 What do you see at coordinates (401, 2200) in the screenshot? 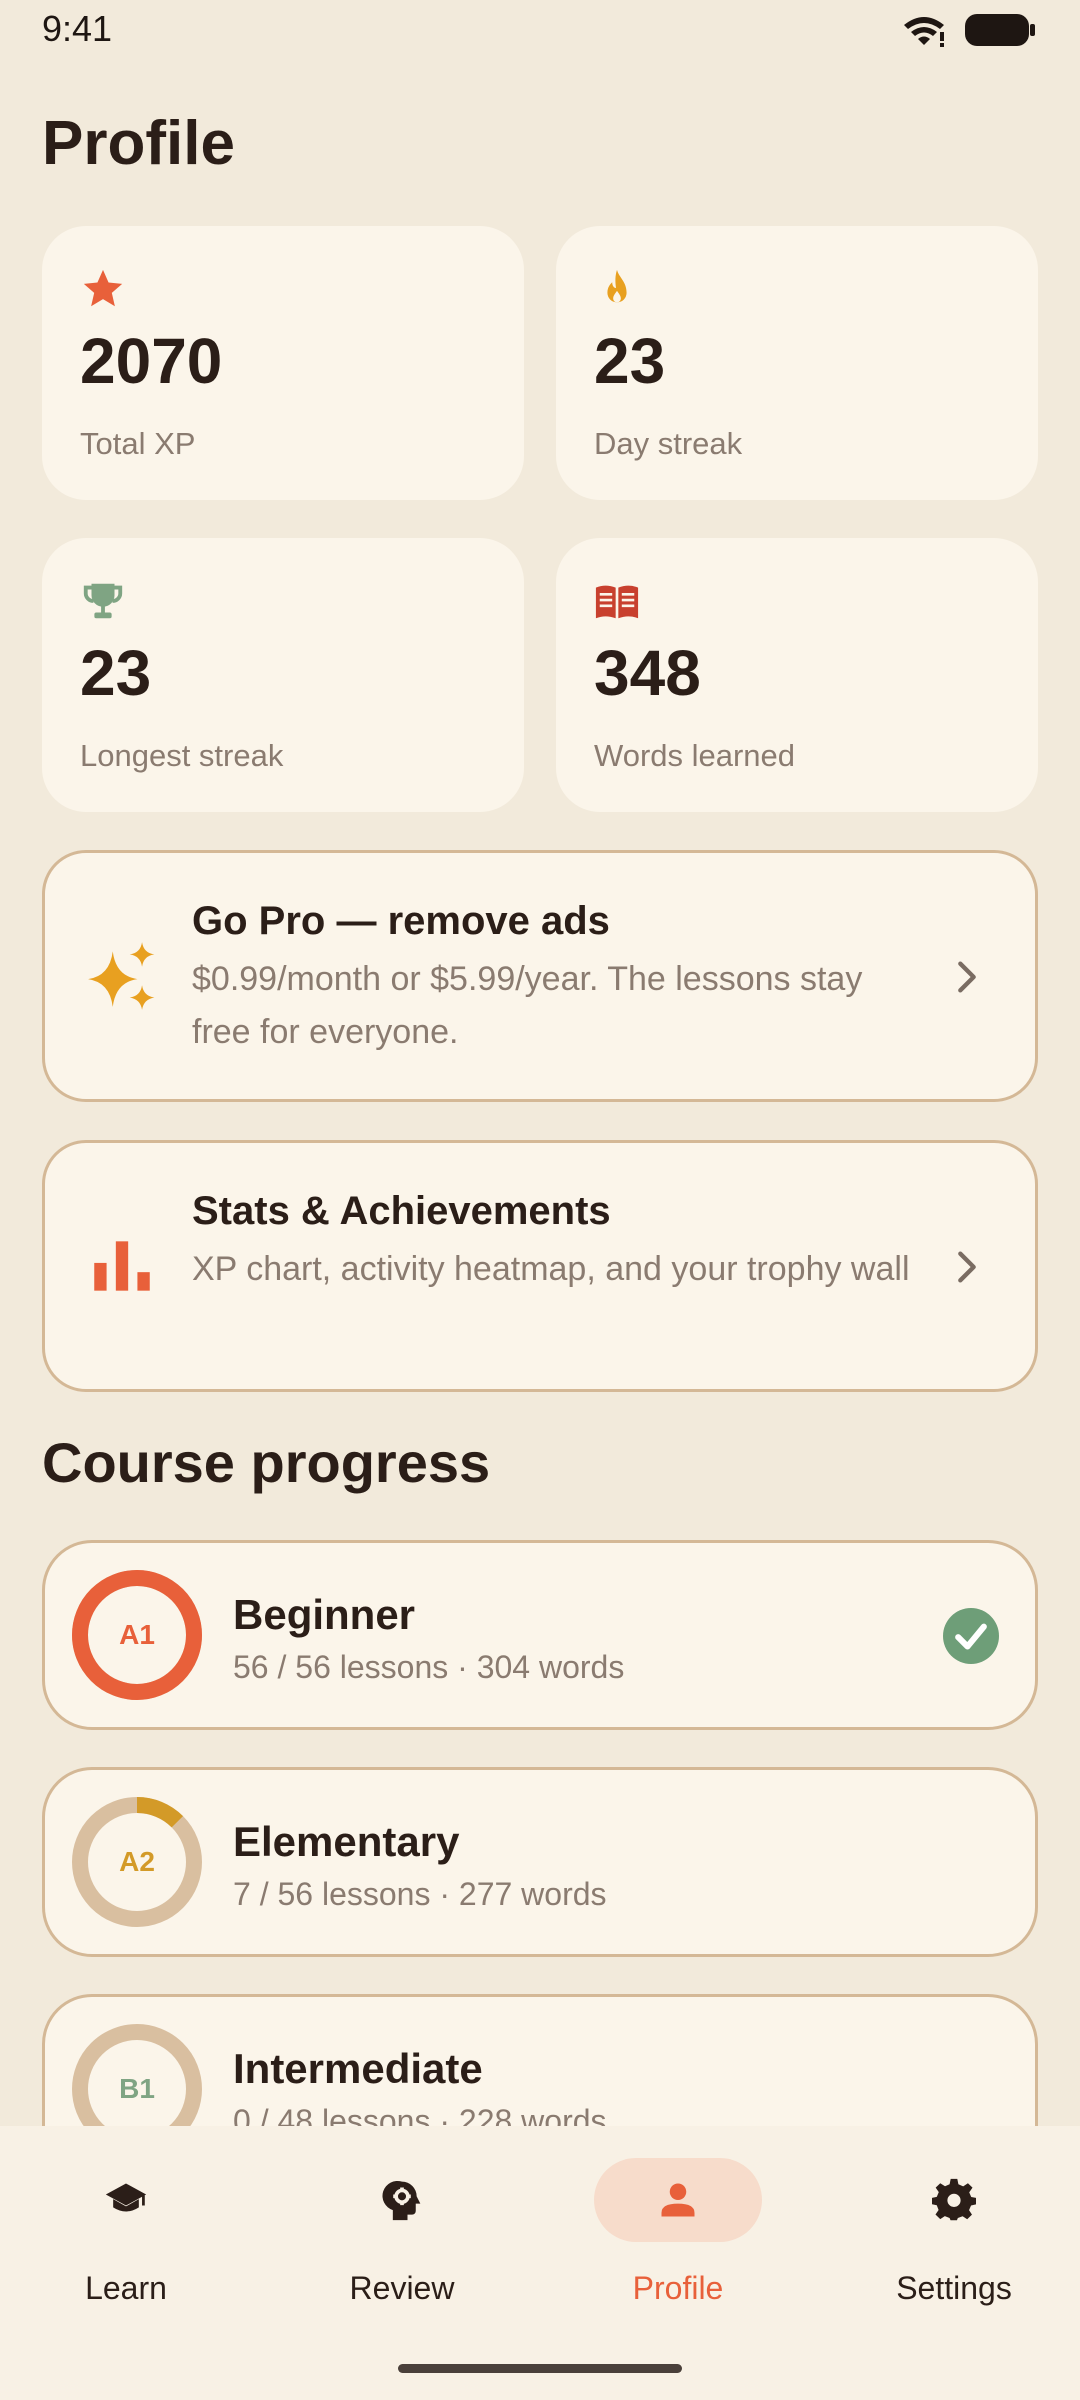
I see `brain-gear-icon` at bounding box center [401, 2200].